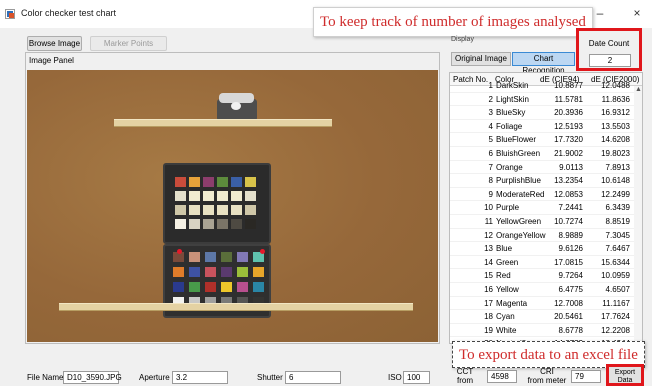 This screenshot has height=386, width=652. I want to click on table-row: 10 Purple 7.2441 6.3439, so click(543, 208).